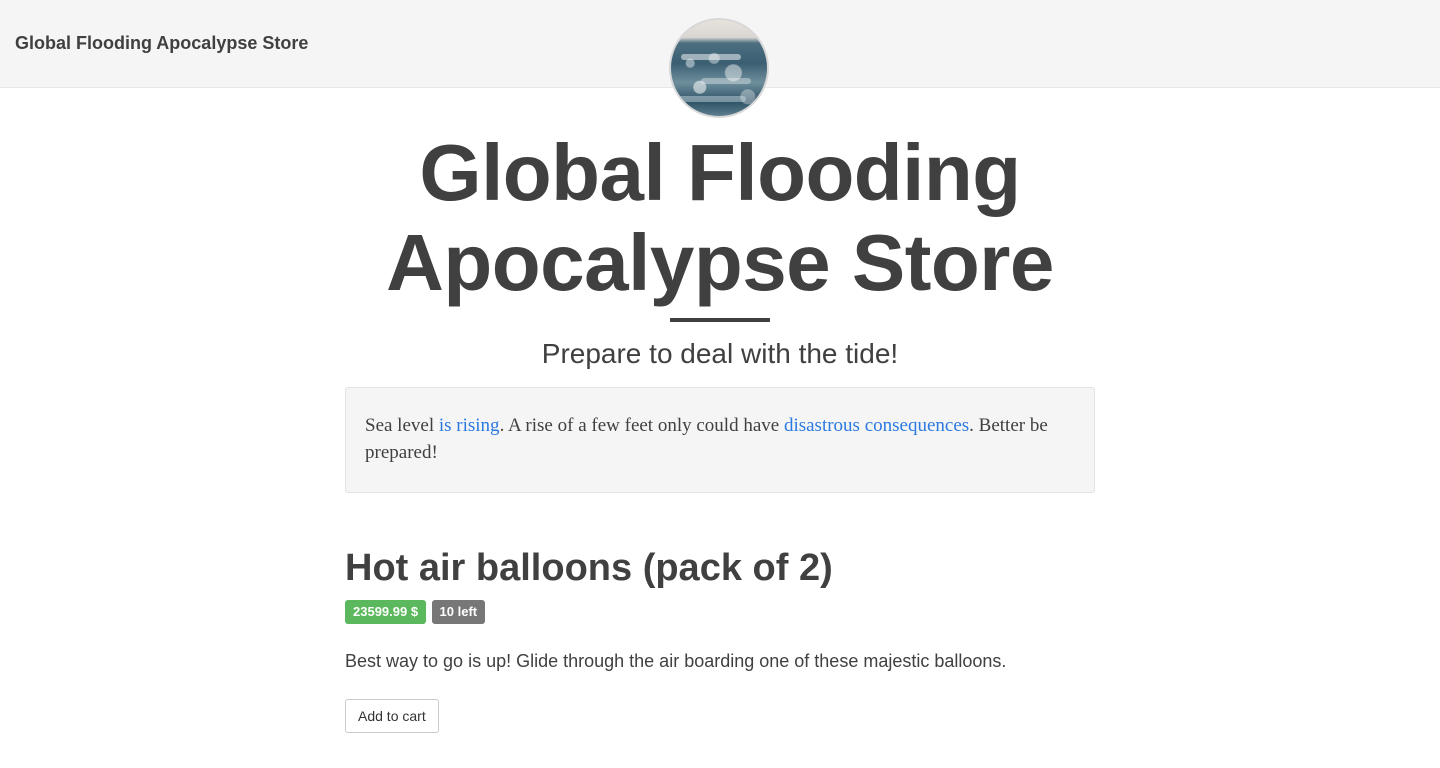  Describe the element at coordinates (386, 612) in the screenshot. I see `price-badge: 23599.99 $` at that location.